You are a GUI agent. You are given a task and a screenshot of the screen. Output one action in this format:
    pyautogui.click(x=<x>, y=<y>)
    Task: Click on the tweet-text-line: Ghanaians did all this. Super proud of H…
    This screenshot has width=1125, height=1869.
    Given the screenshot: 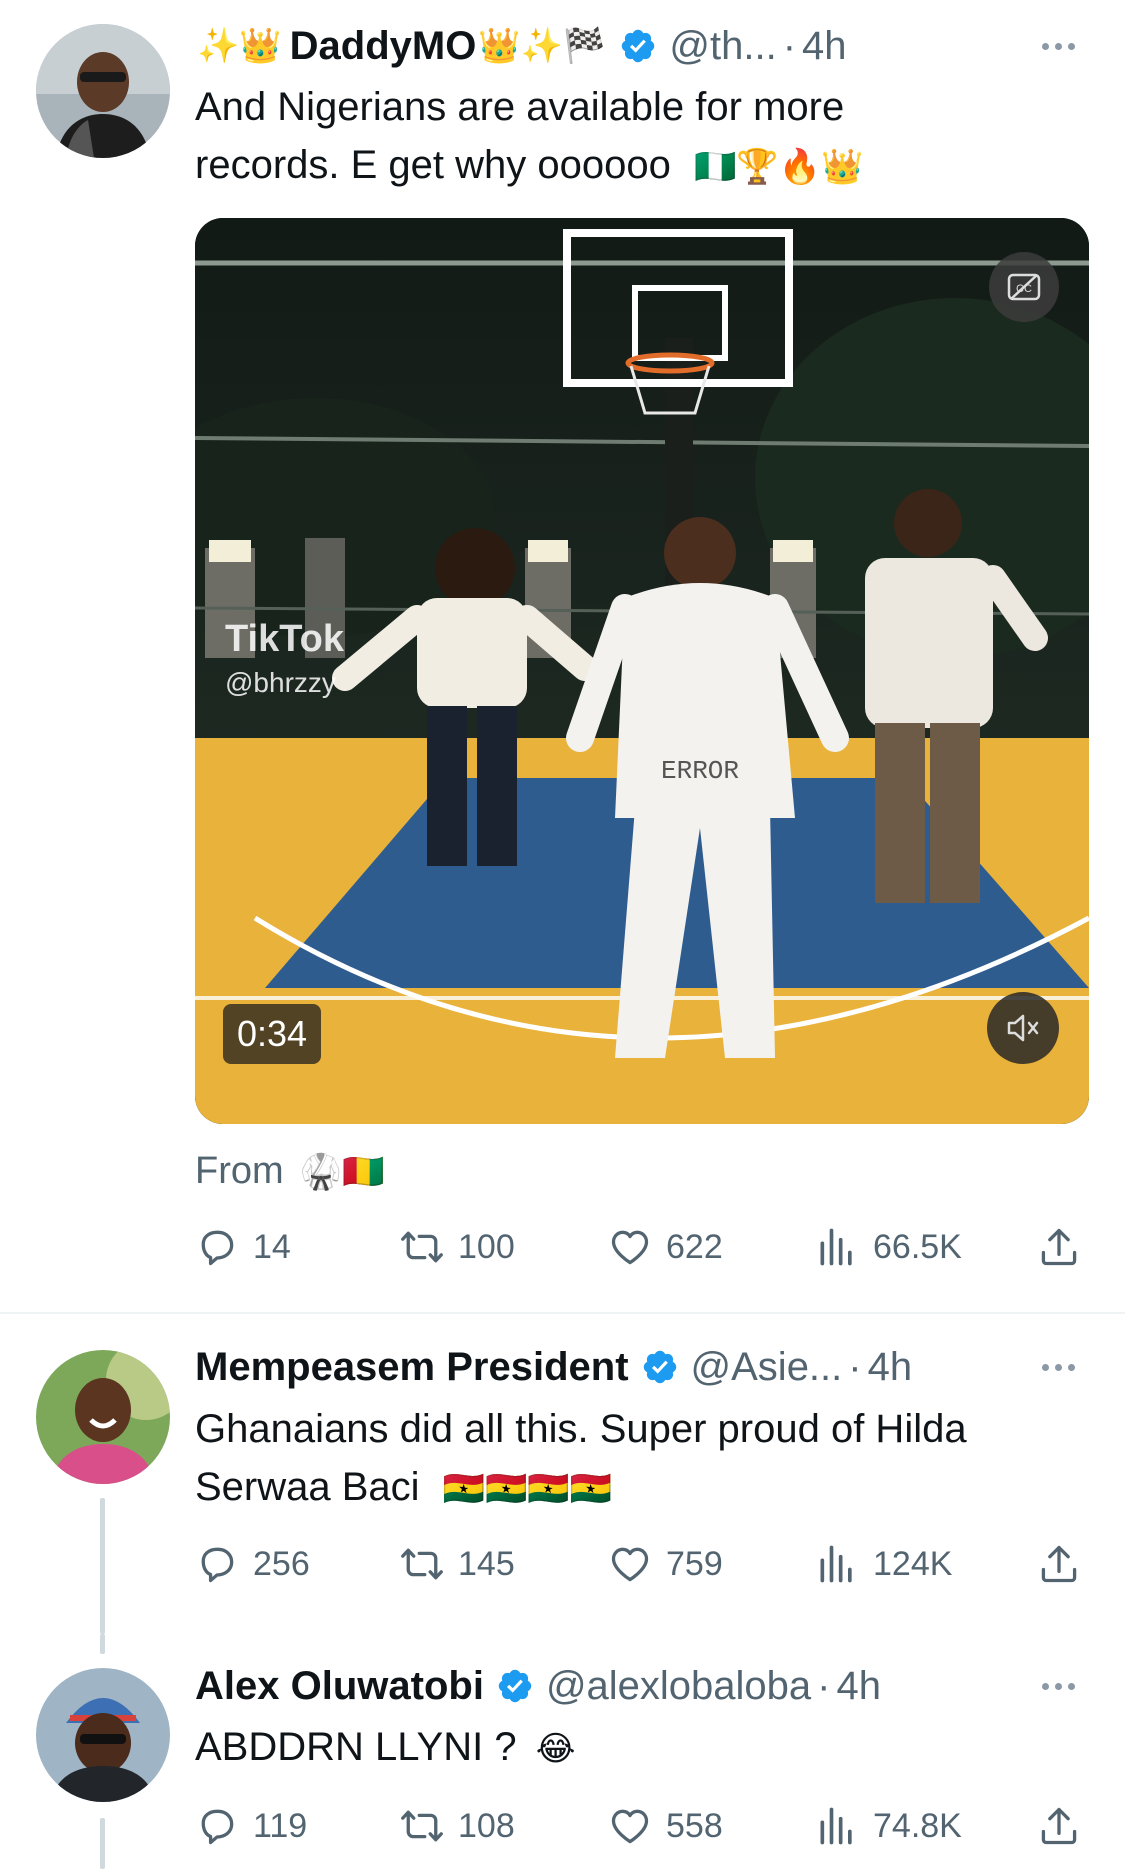 What is the action you would take?
    pyautogui.click(x=581, y=1429)
    